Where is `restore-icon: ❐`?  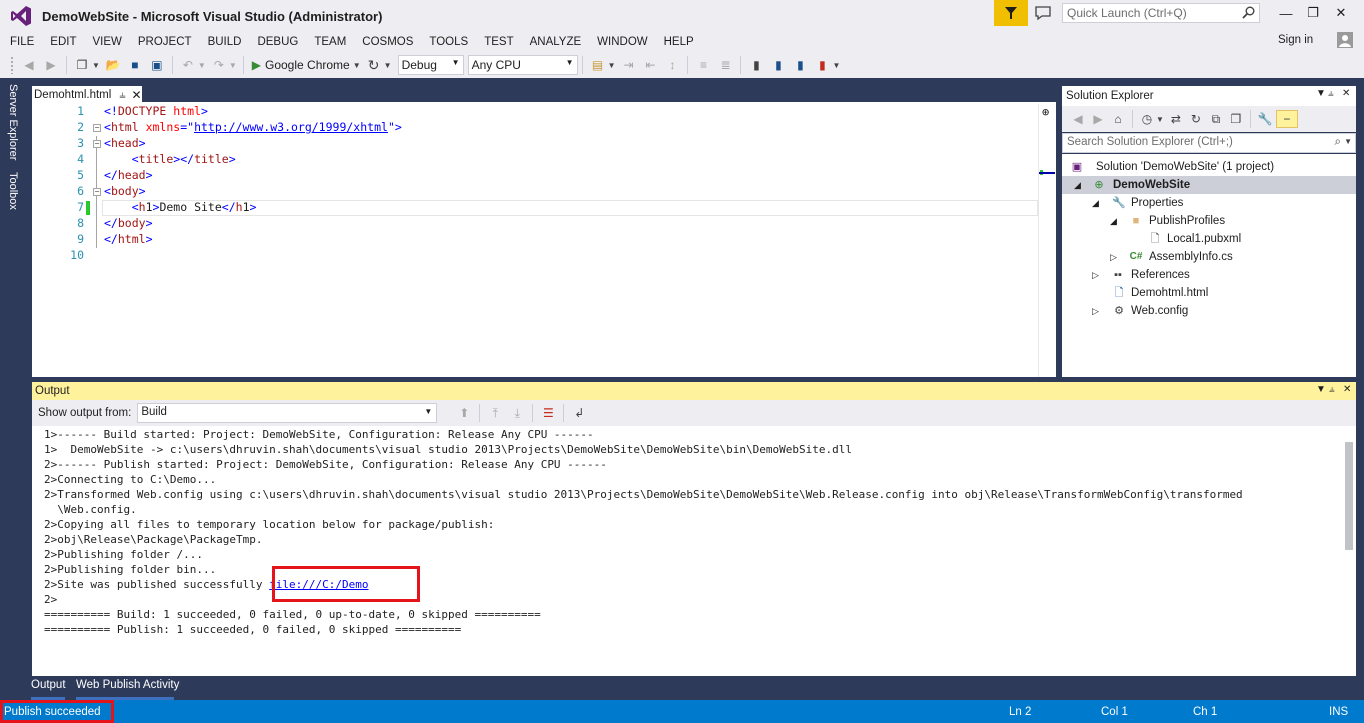 restore-icon: ❐ is located at coordinates (1313, 13).